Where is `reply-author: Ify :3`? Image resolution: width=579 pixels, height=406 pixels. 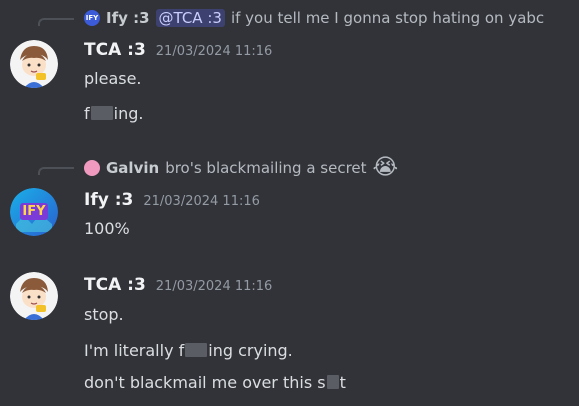
reply-author: Ify :3 is located at coordinates (128, 18).